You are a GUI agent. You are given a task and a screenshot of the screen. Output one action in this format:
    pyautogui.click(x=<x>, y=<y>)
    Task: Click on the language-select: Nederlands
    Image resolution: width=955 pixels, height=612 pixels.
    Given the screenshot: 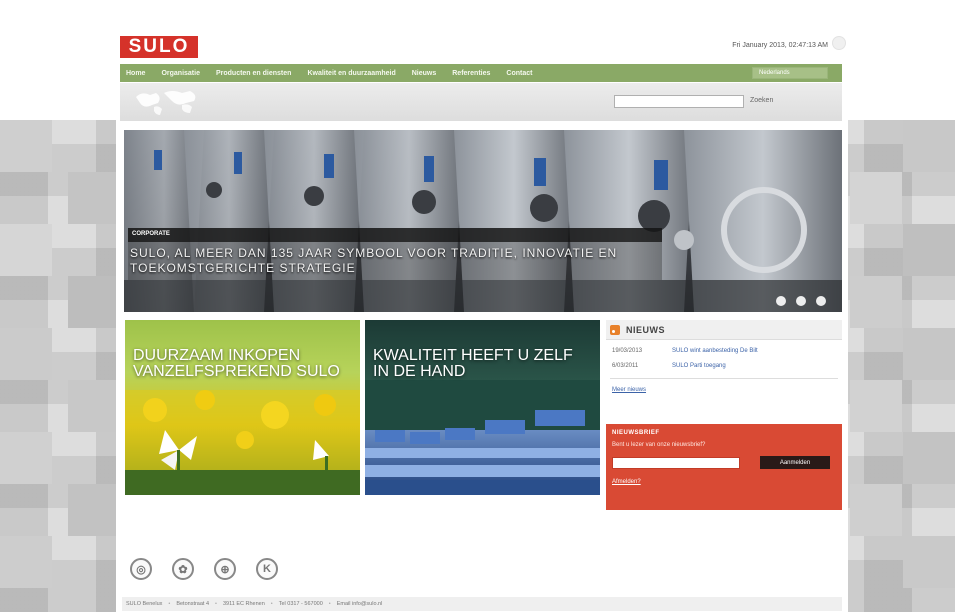 What is the action you would take?
    pyautogui.click(x=790, y=73)
    